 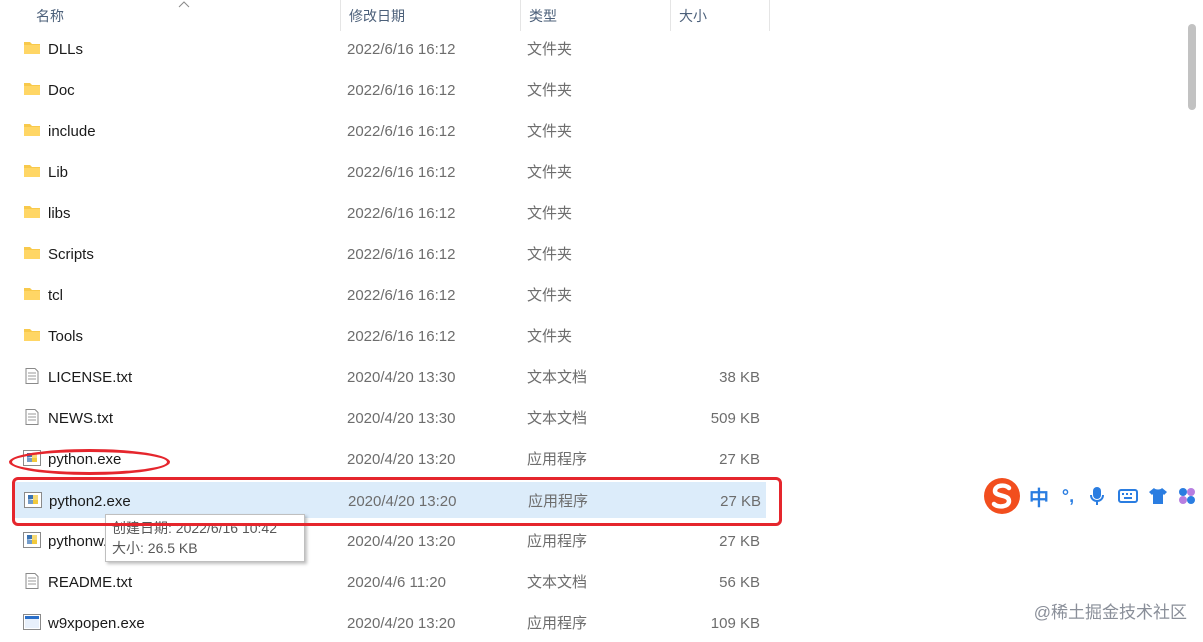 I want to click on file-name: include, so click(x=72, y=131).